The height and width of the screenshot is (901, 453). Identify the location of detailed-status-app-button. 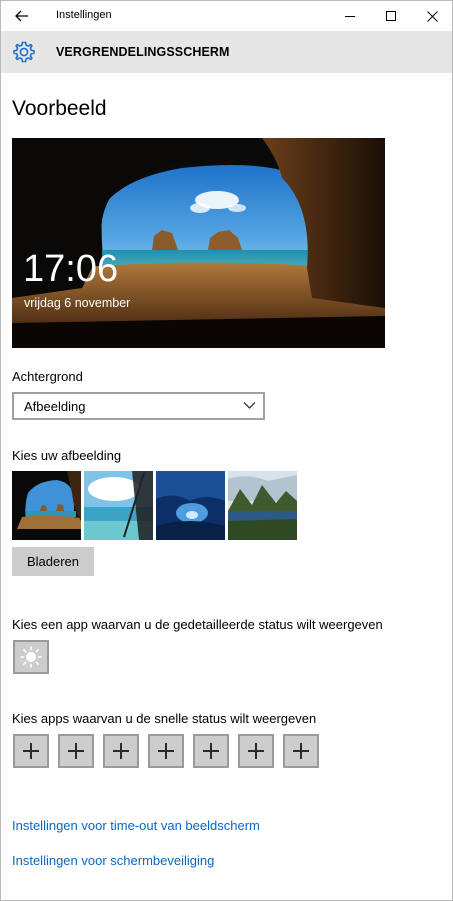
(31, 657).